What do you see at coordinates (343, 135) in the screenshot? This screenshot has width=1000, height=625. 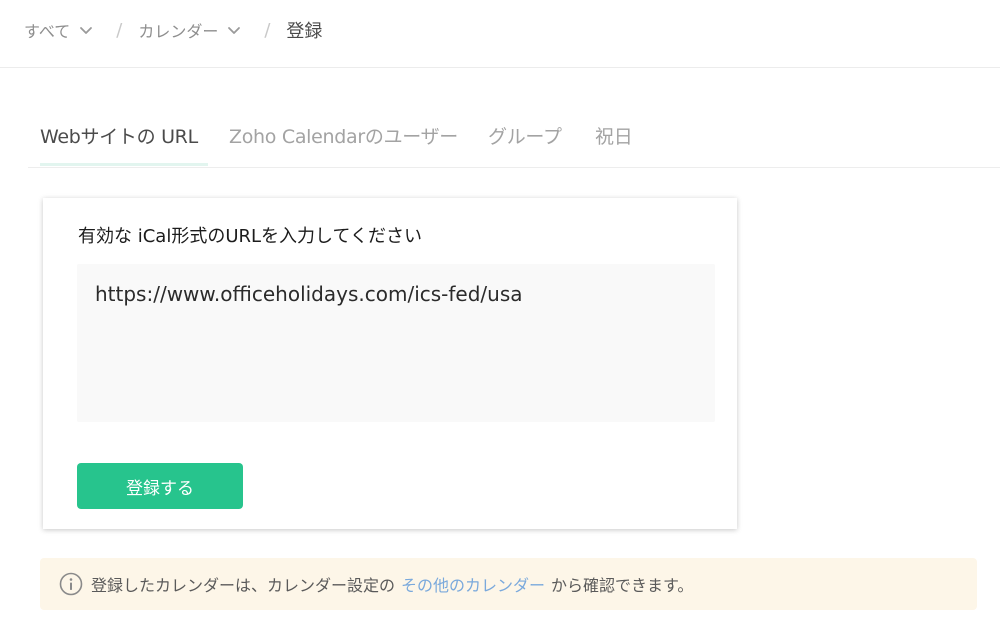 I see `tab-zoho-calendar-users: Zoho Calendarのユーザー` at bounding box center [343, 135].